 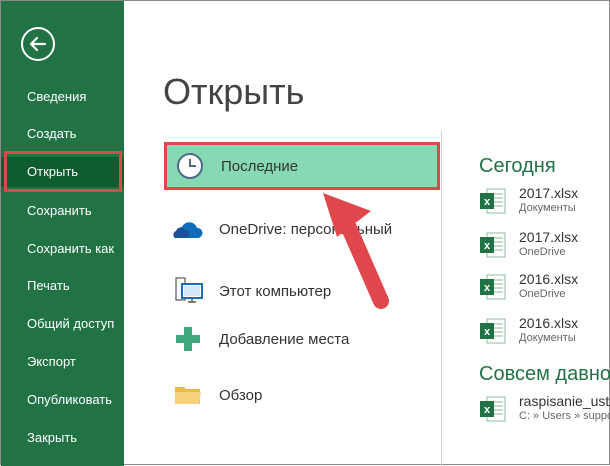 I want to click on place-onedrive-label: OneDrive: персональный, so click(x=306, y=229).